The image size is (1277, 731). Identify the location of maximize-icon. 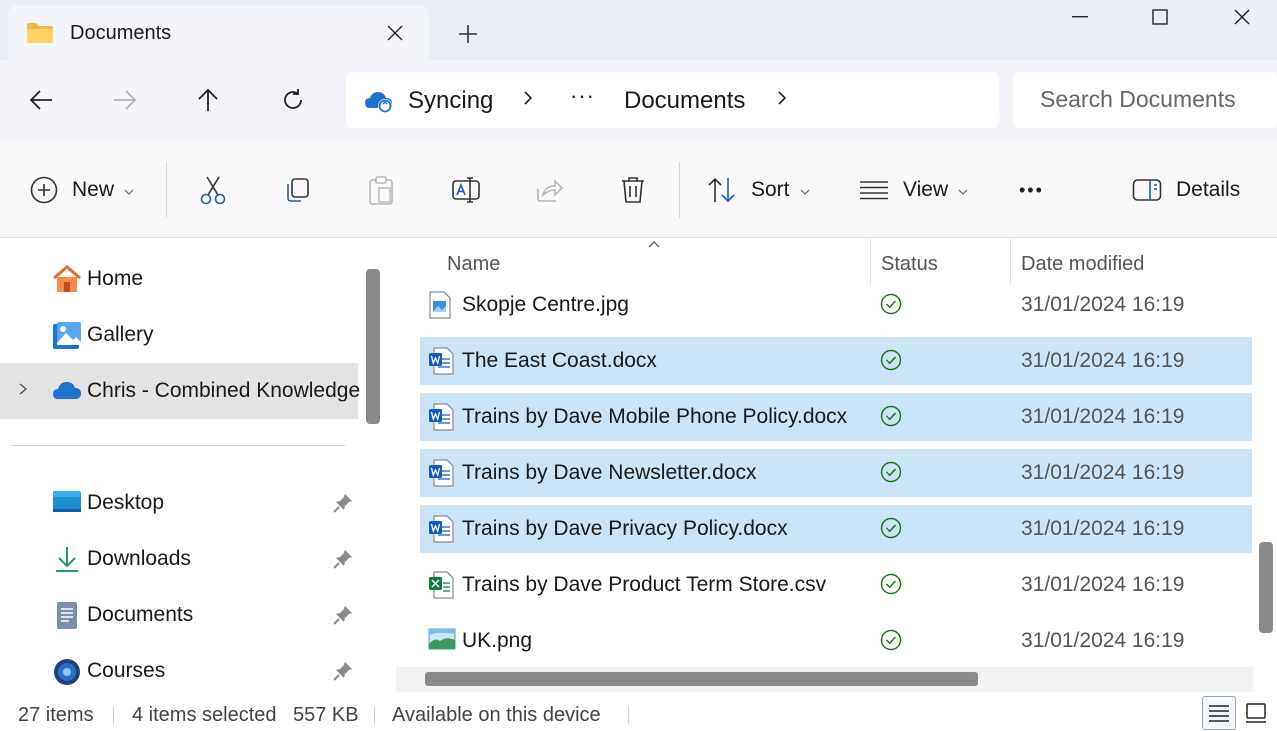
(1160, 17).